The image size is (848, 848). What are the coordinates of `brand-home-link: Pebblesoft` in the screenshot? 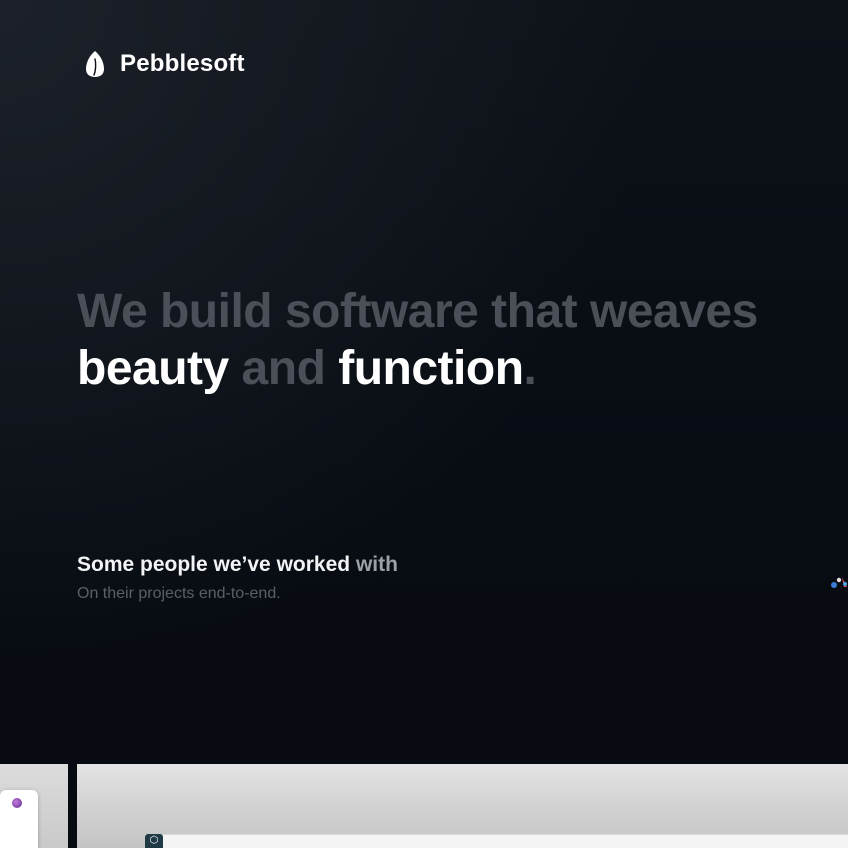 It's located at (164, 64).